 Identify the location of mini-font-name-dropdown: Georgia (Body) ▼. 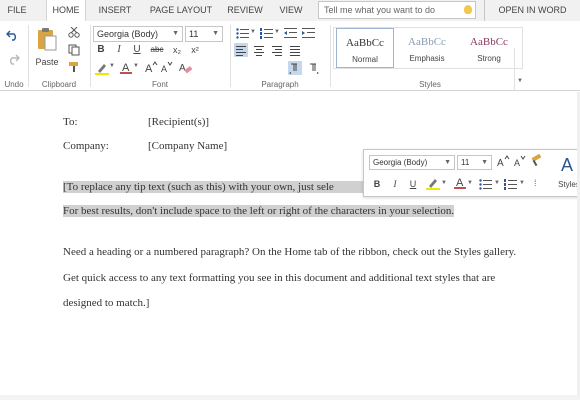
(412, 162).